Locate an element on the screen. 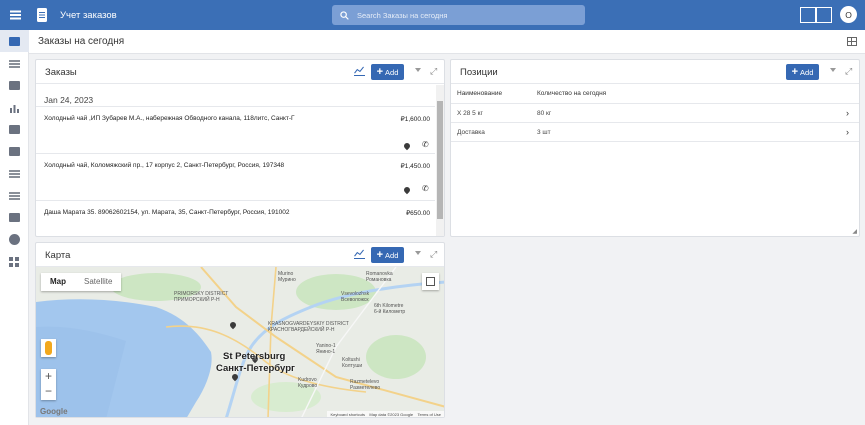 The height and width of the screenshot is (425, 865). grid-icon is located at coordinates (14, 261).